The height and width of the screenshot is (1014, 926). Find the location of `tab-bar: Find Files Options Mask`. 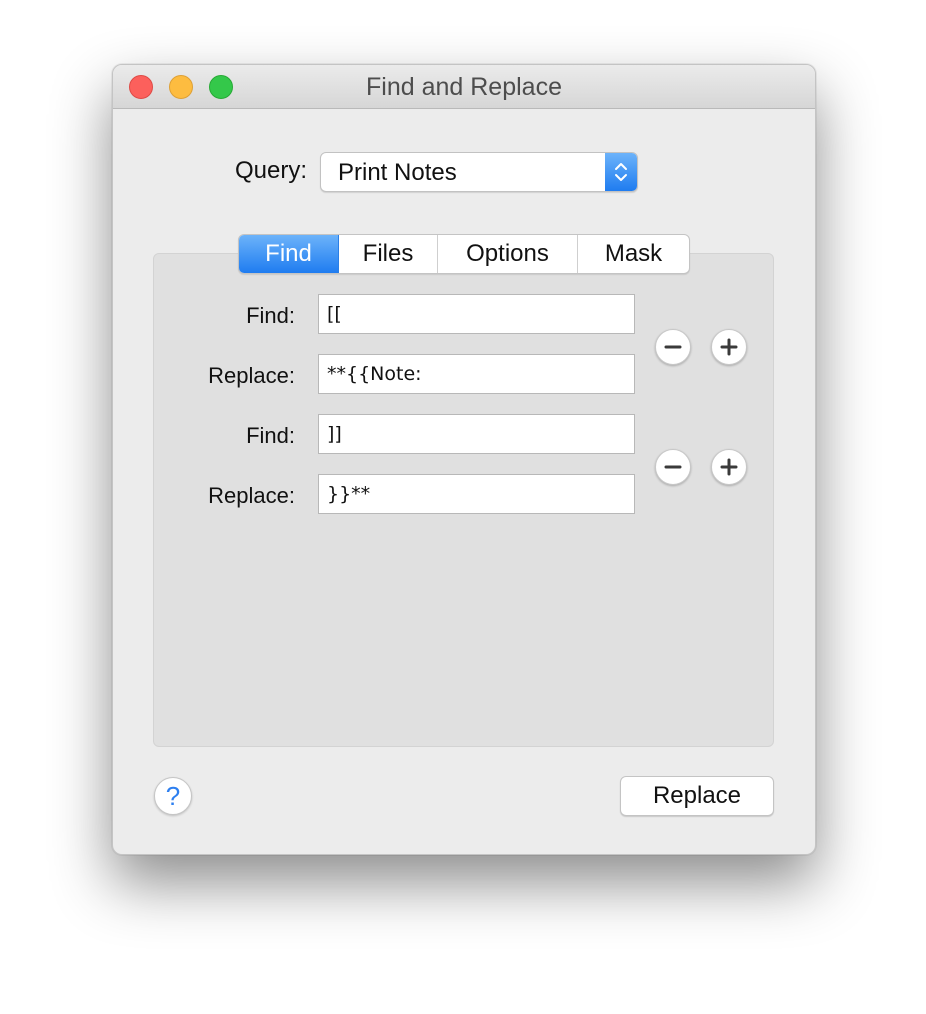

tab-bar: Find Files Options Mask is located at coordinates (464, 254).